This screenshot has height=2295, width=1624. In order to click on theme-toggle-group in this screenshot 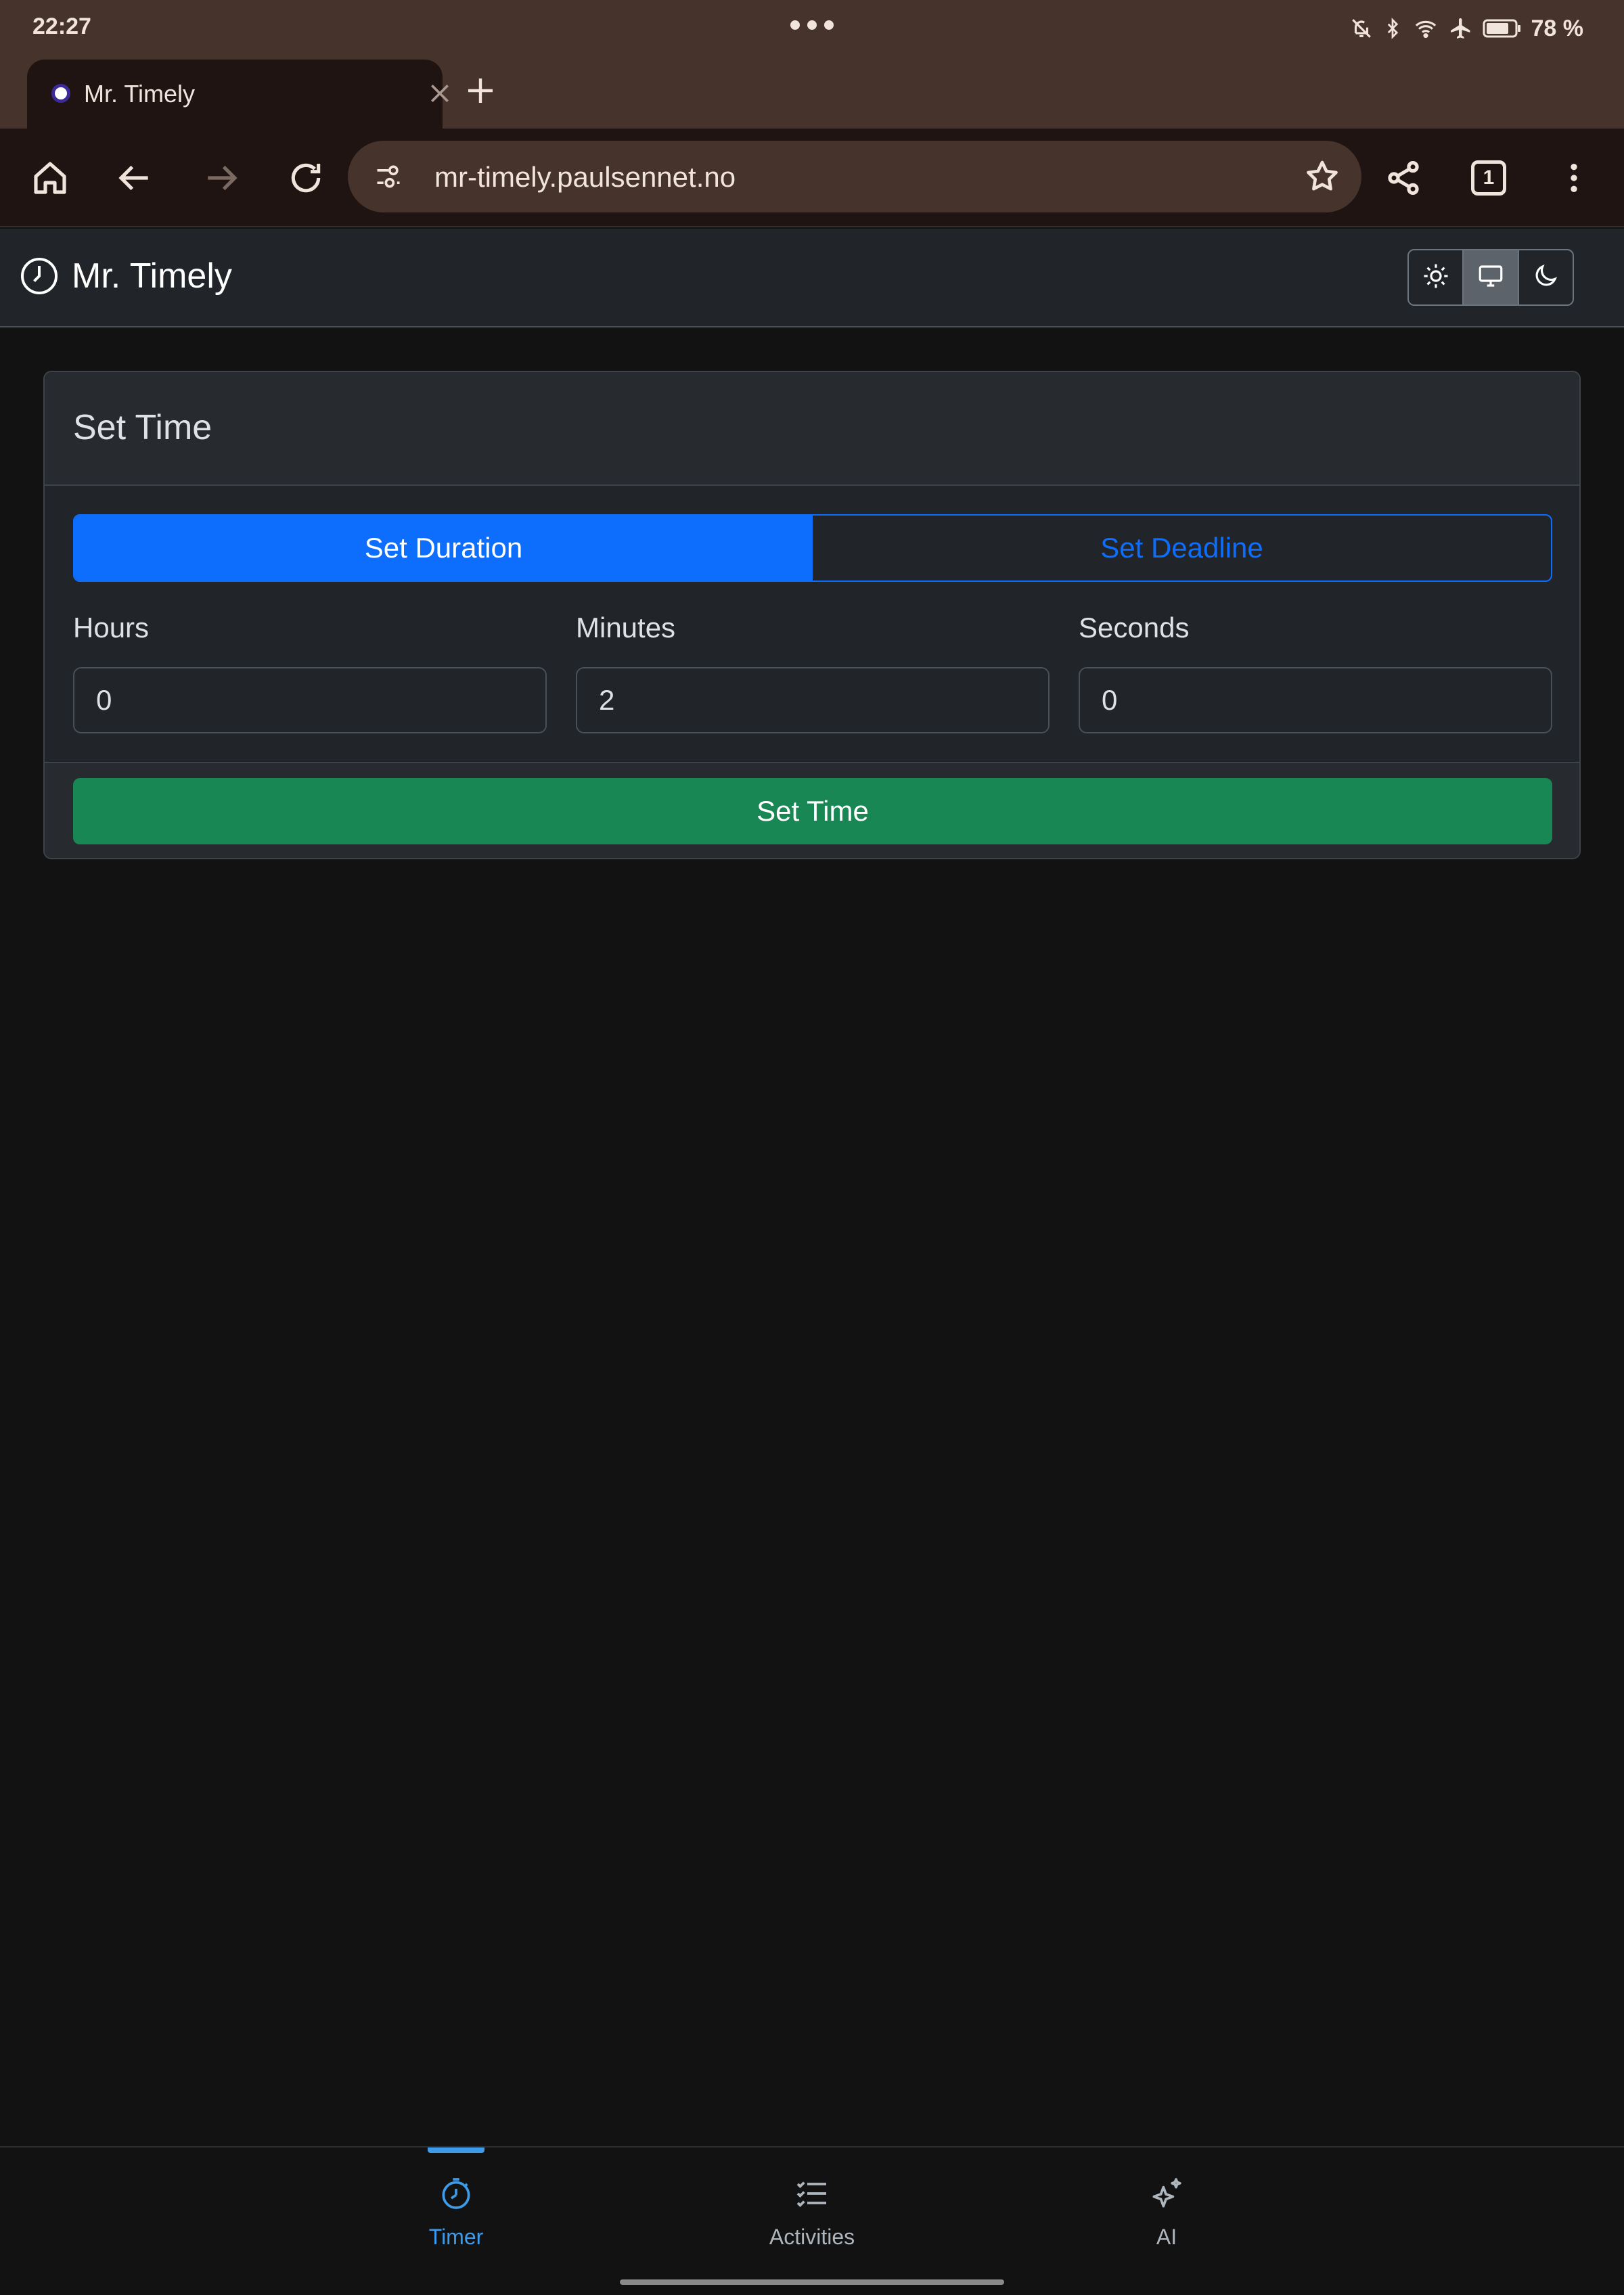, I will do `click(1490, 278)`.